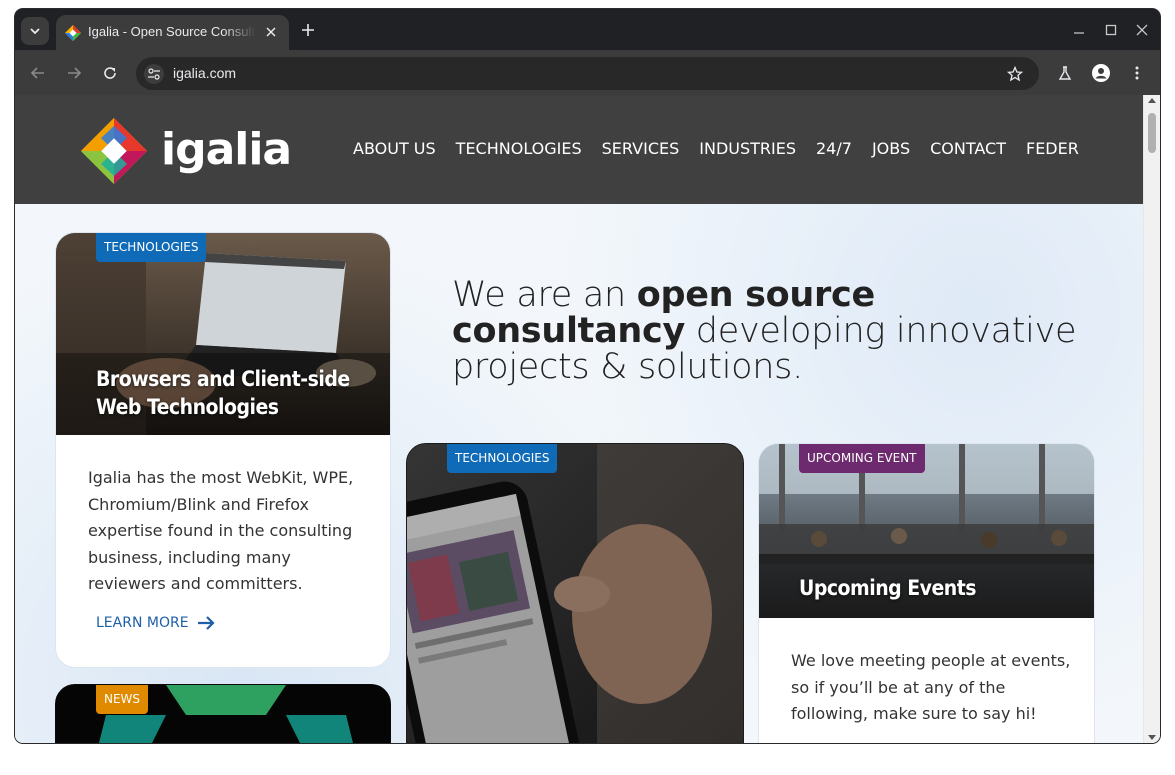 This screenshot has height=775, width=1175. I want to click on forward-button, so click(74, 73).